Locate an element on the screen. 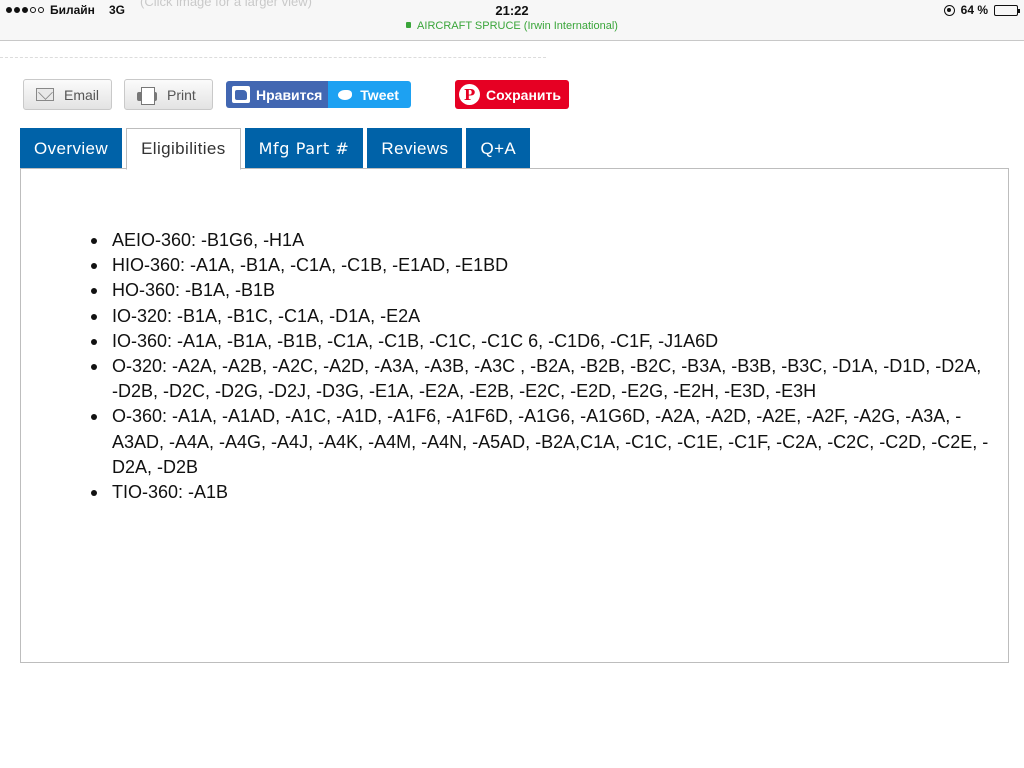 The image size is (1024, 768). list-item: IO-320: -B1A, -B1C, -C1A, -D1A, -E2A is located at coordinates (541, 316).